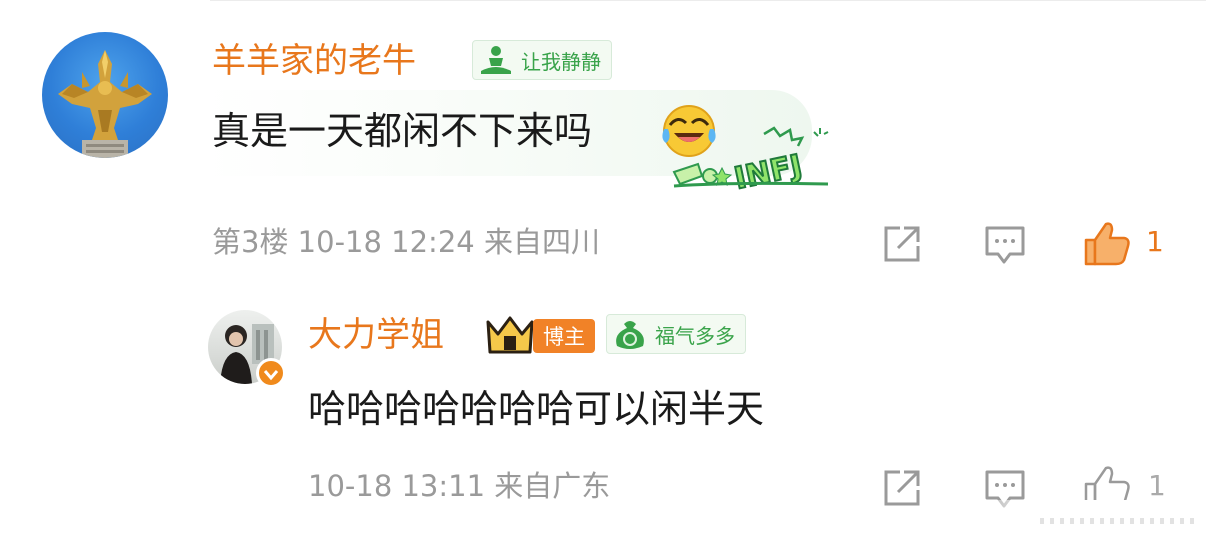 The image size is (1206, 536). I want to click on share-icon, so click(903, 244).